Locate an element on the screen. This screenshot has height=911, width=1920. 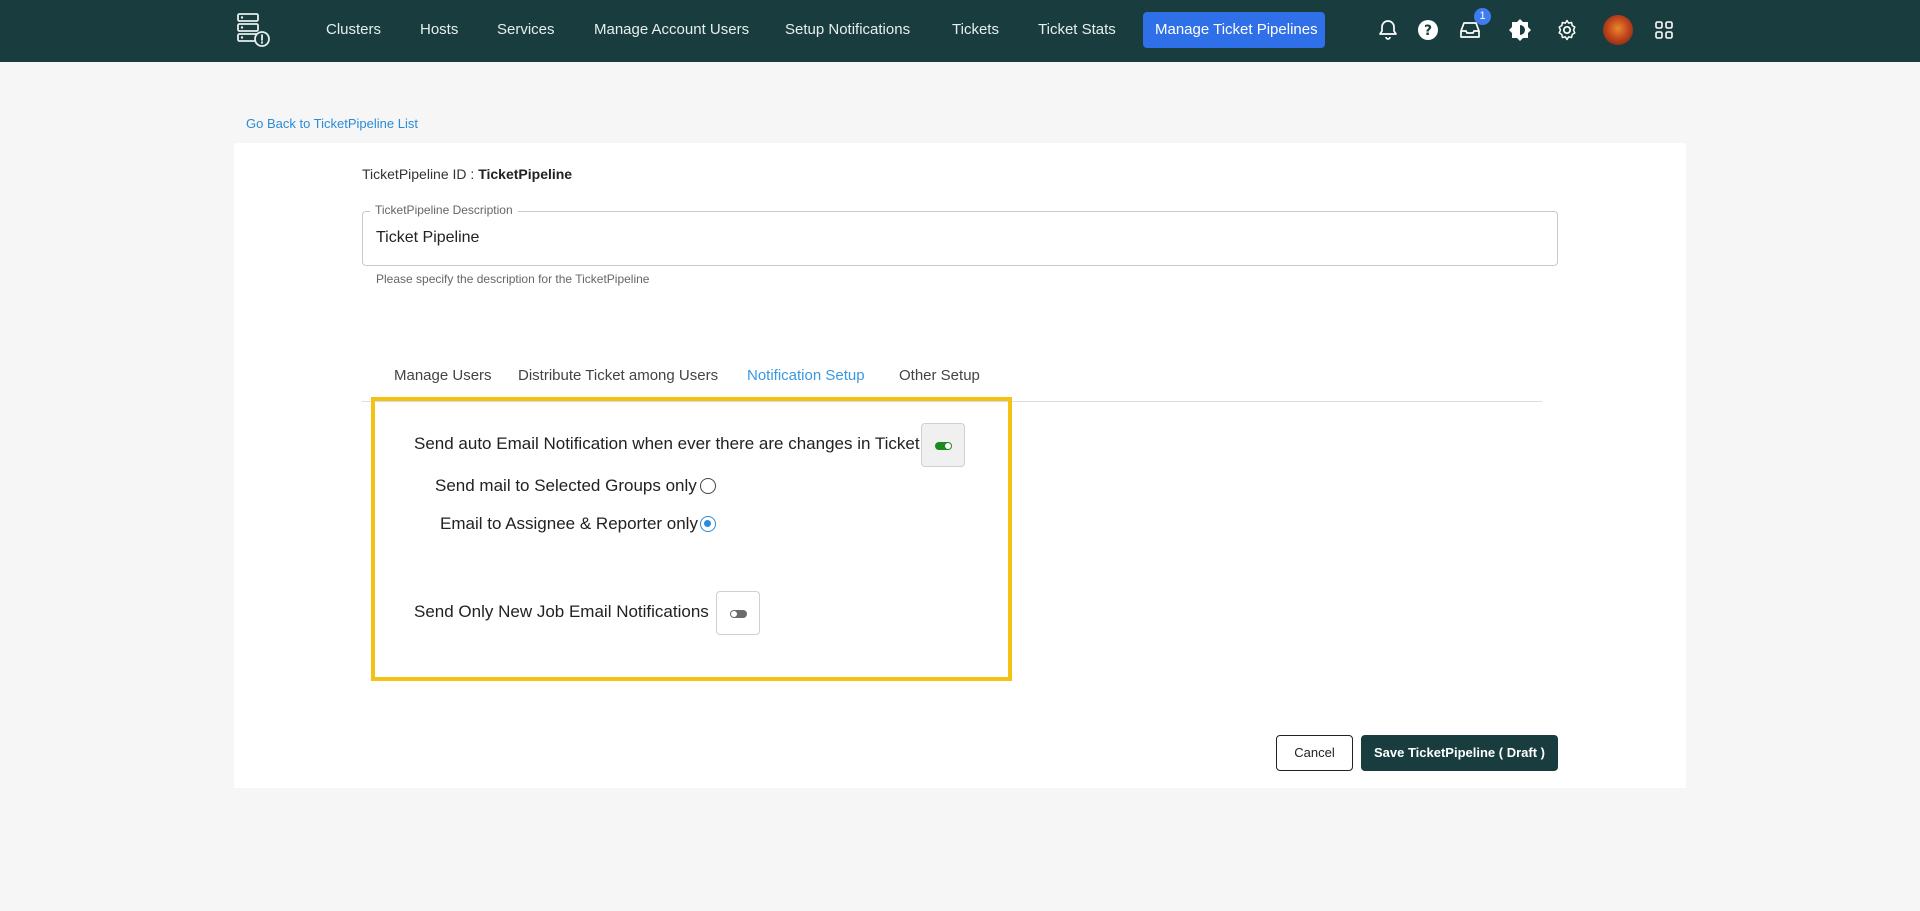
pipeline-id: TicketPipeline ID : TicketPipeline is located at coordinates (467, 174).